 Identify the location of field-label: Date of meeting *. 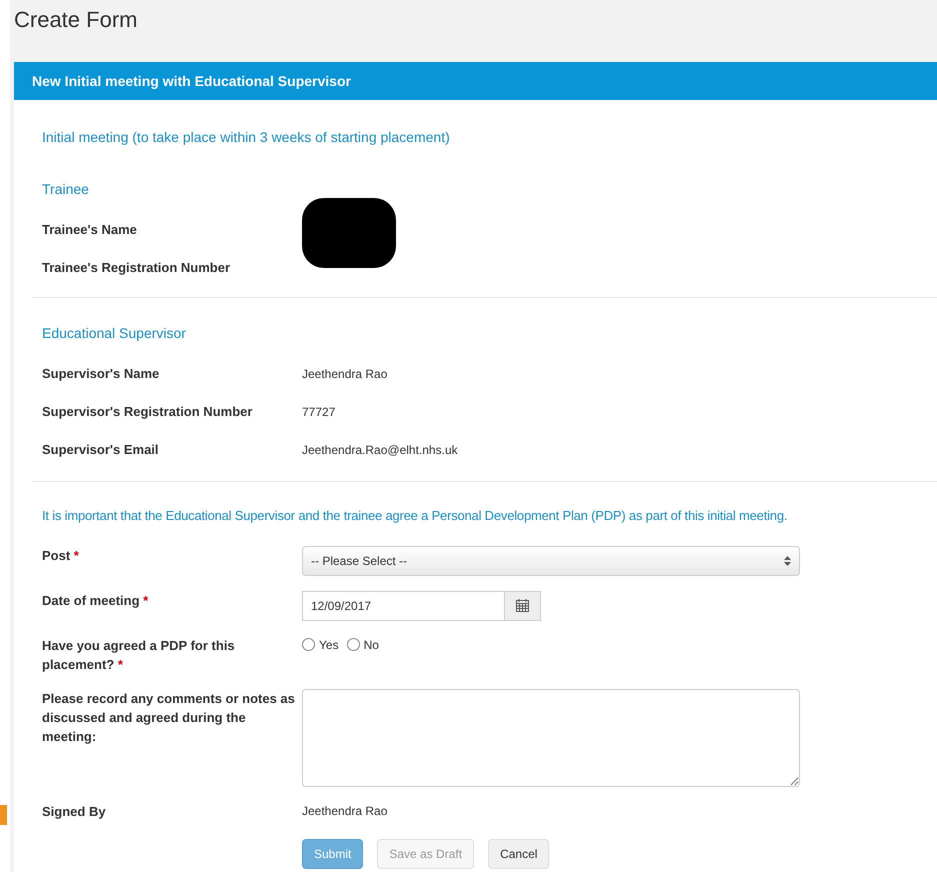
(95, 600).